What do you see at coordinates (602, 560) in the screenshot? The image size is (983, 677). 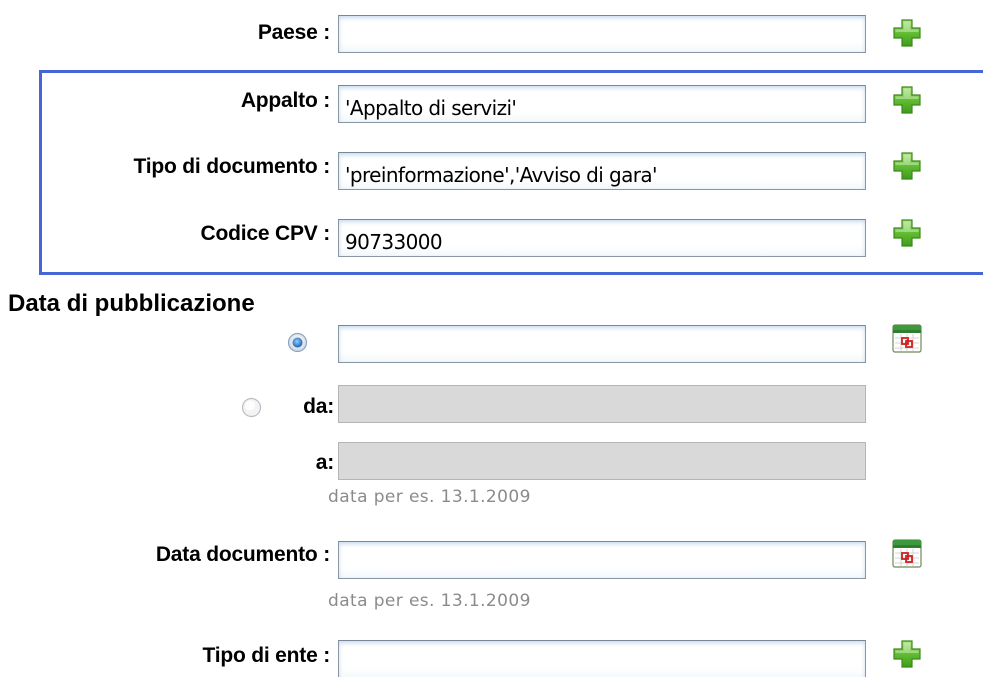 I see `data-documento-input` at bounding box center [602, 560].